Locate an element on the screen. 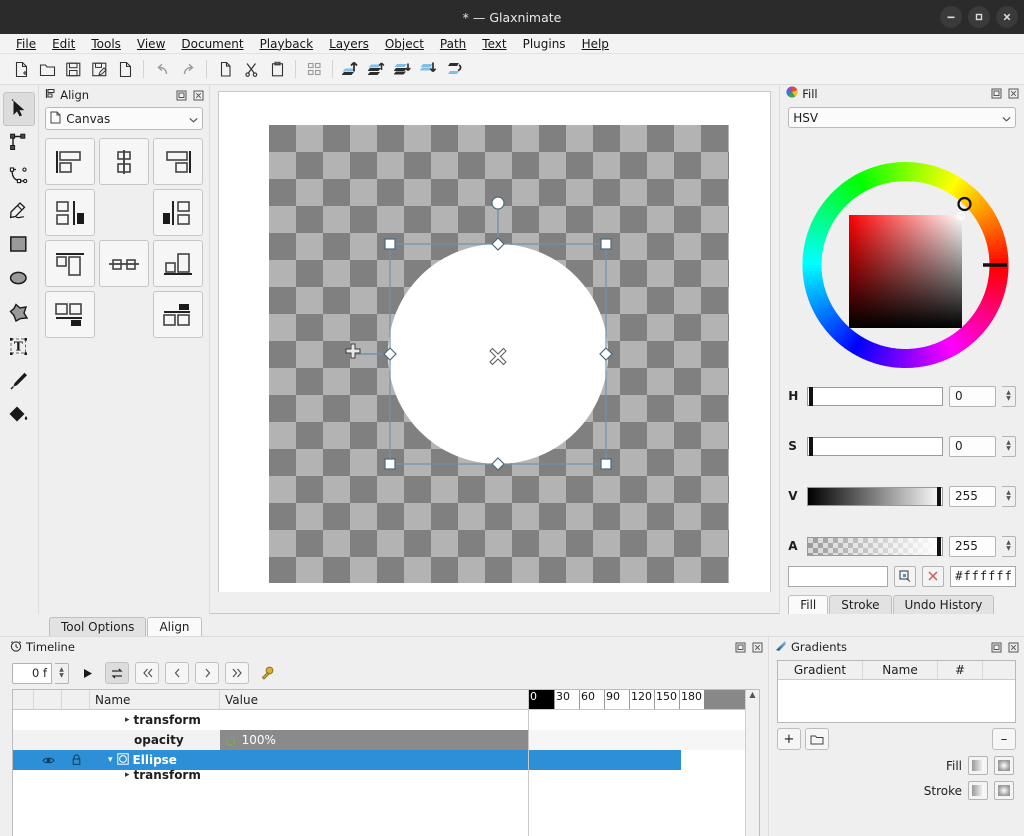 This screenshot has height=836, width=1024. go-to-start-button is located at coordinates (147, 673).